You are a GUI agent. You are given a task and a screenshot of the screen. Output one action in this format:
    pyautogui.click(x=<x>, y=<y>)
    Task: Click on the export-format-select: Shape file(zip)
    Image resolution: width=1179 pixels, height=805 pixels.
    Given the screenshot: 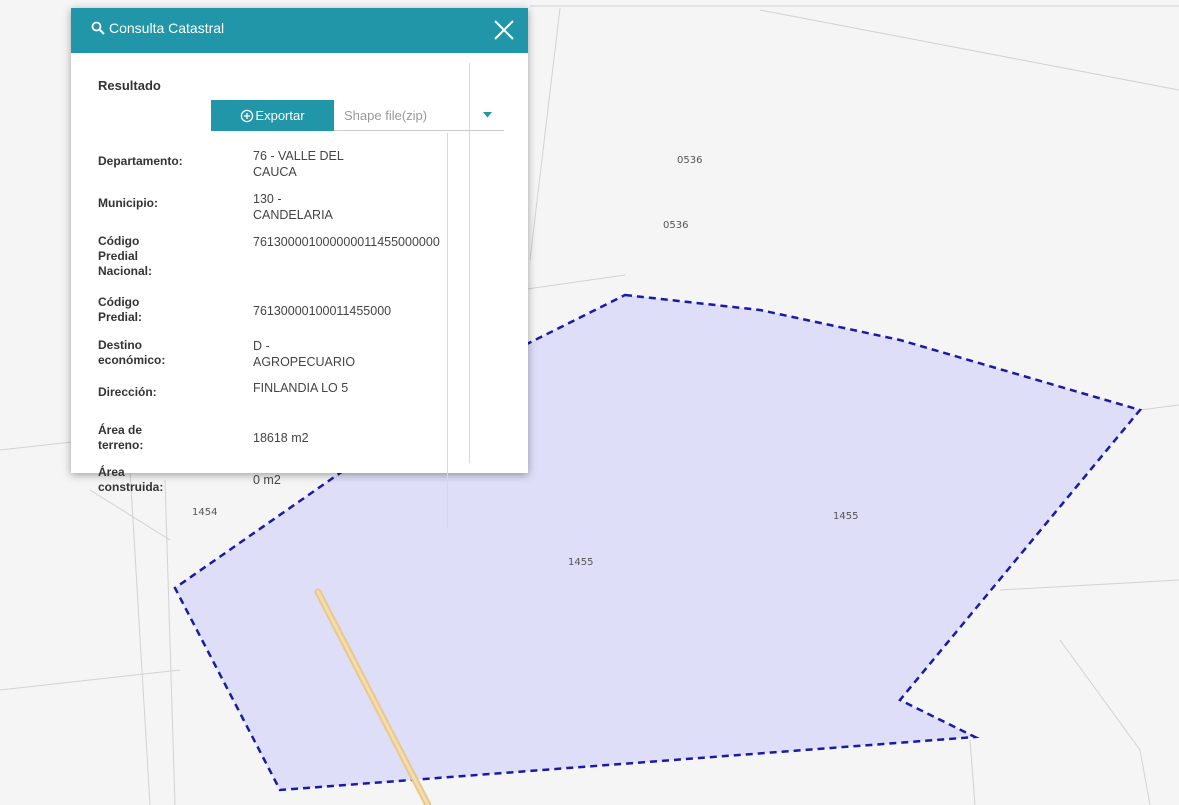 What is the action you would take?
    pyautogui.click(x=419, y=115)
    